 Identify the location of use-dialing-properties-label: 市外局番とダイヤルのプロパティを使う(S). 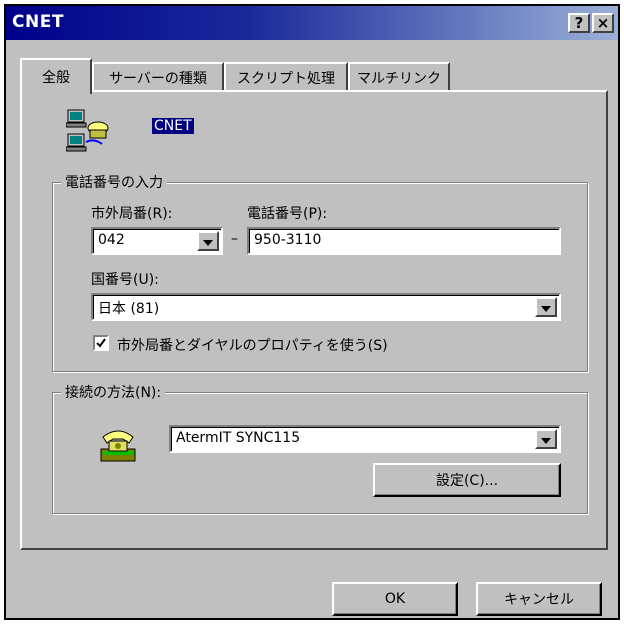
(252, 345).